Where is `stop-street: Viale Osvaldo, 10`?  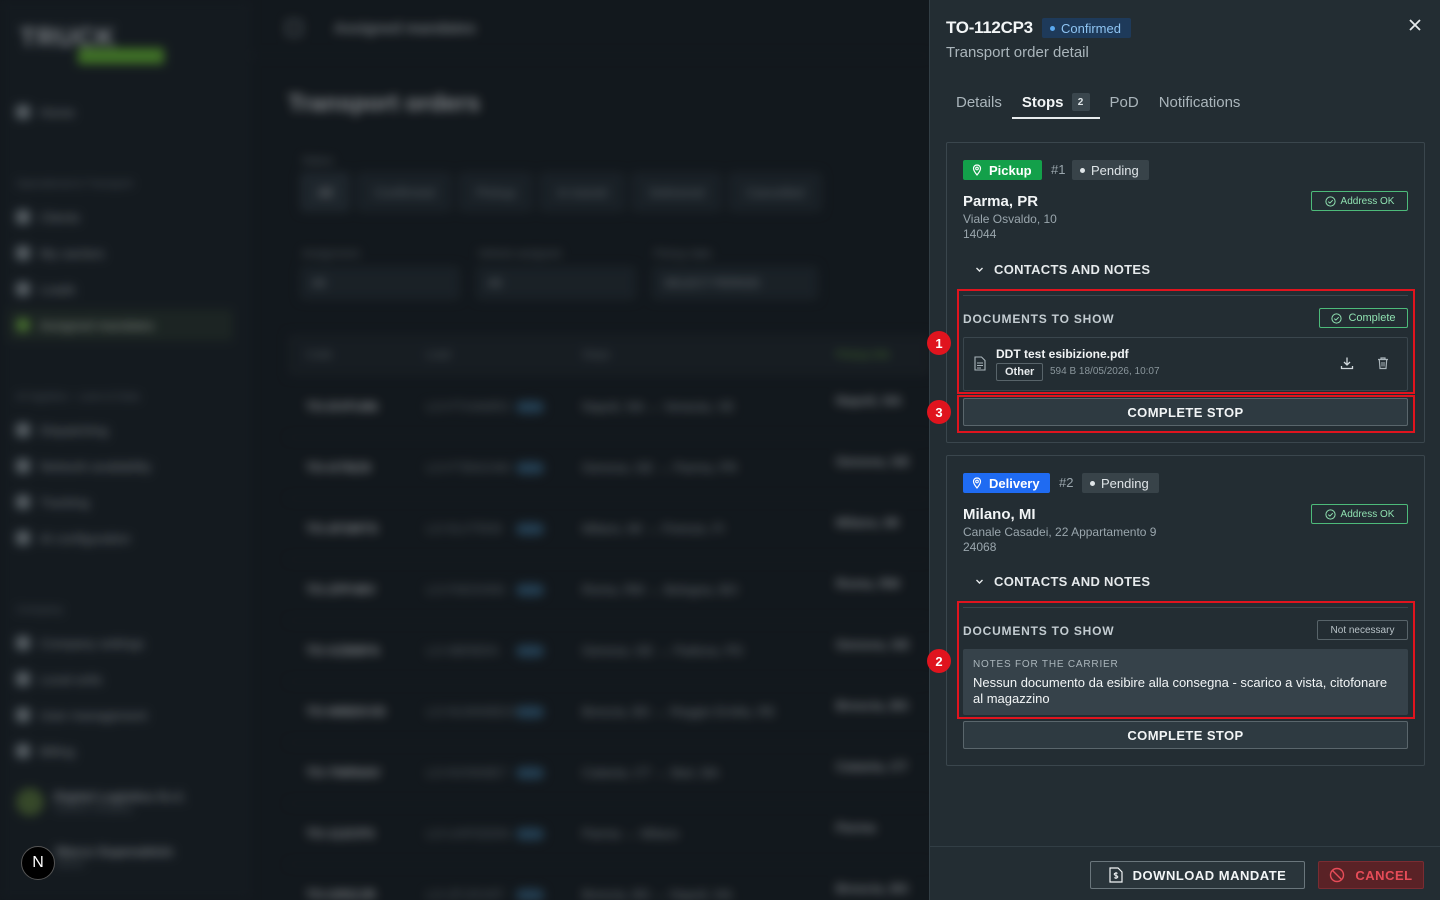
stop-street: Viale Osvaldo, 10 is located at coordinates (1010, 219).